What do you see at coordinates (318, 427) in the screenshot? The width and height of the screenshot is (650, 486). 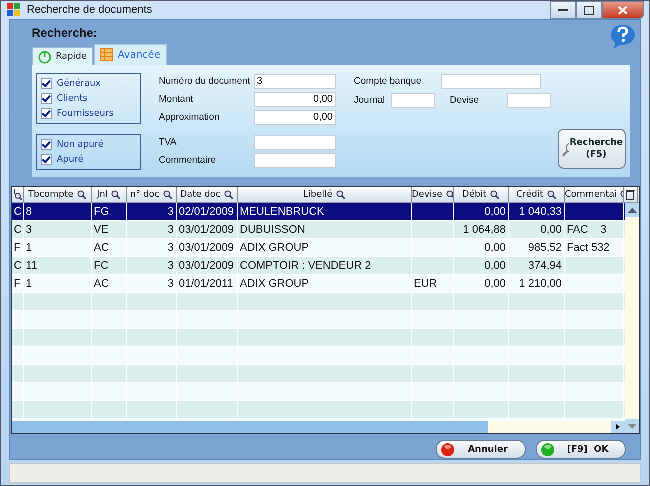 I see `horizontal-scrollbar` at bounding box center [318, 427].